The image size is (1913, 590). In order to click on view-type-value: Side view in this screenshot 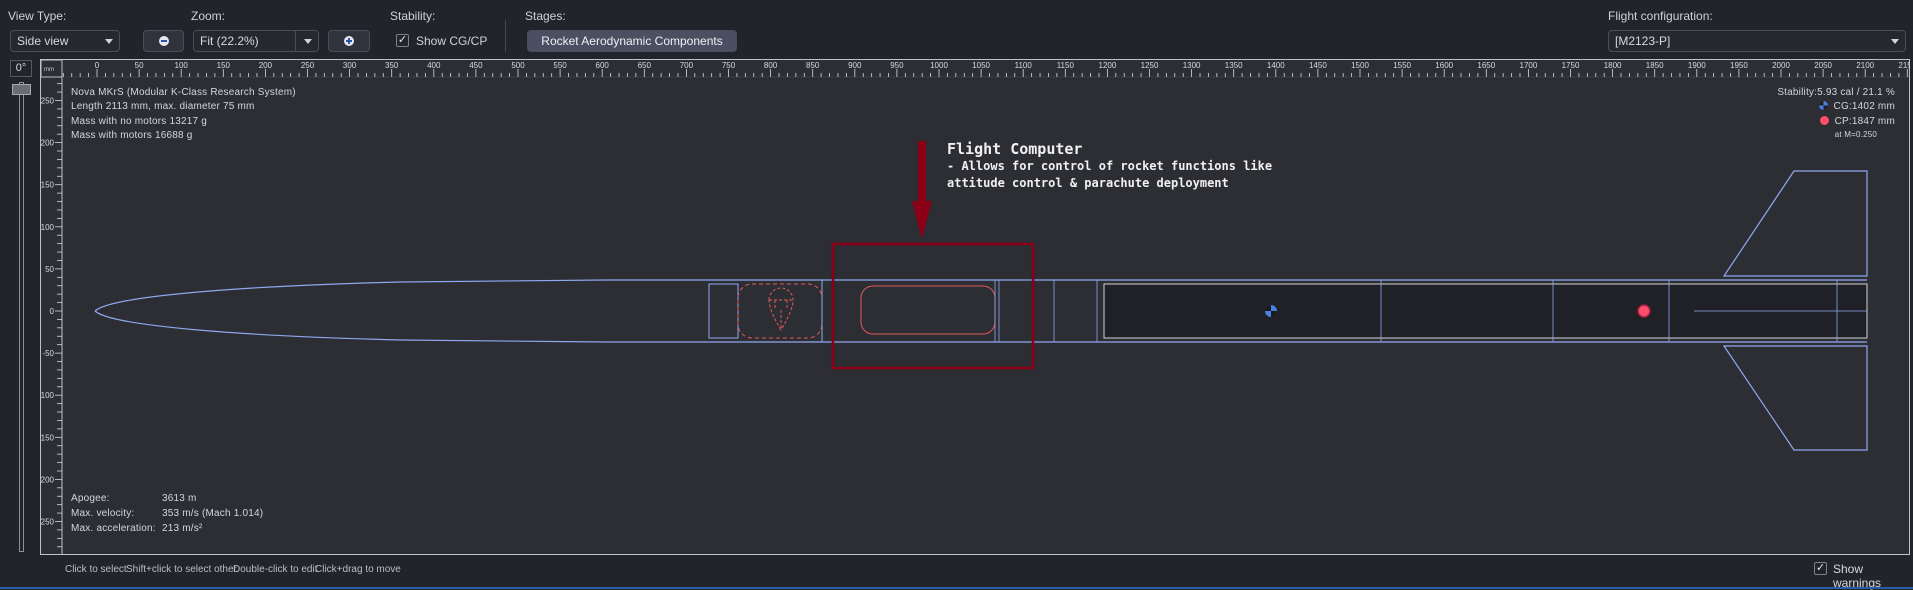, I will do `click(43, 41)`.